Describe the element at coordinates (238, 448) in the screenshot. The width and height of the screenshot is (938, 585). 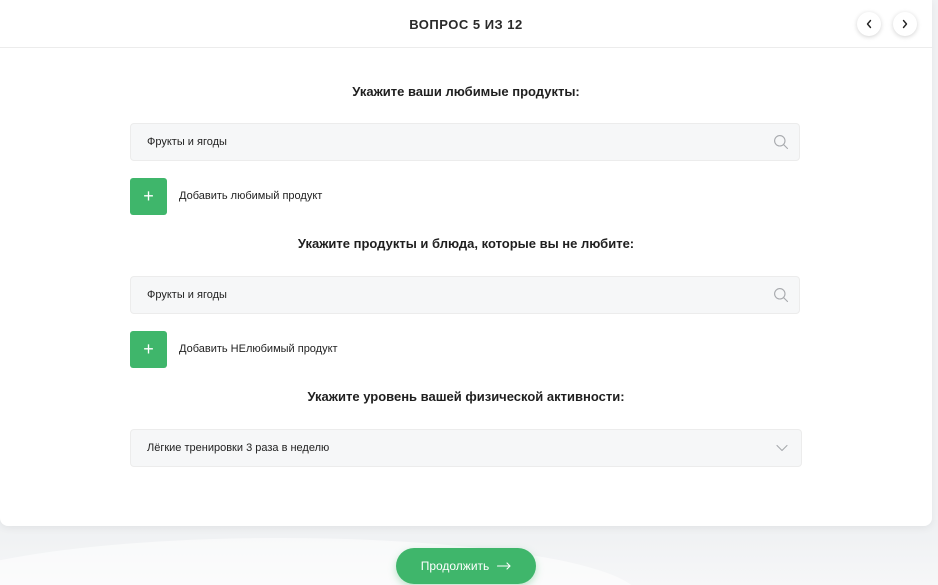
I see `activity-selected-value: Лёгкие тренировки 3 раза в неделю` at that location.